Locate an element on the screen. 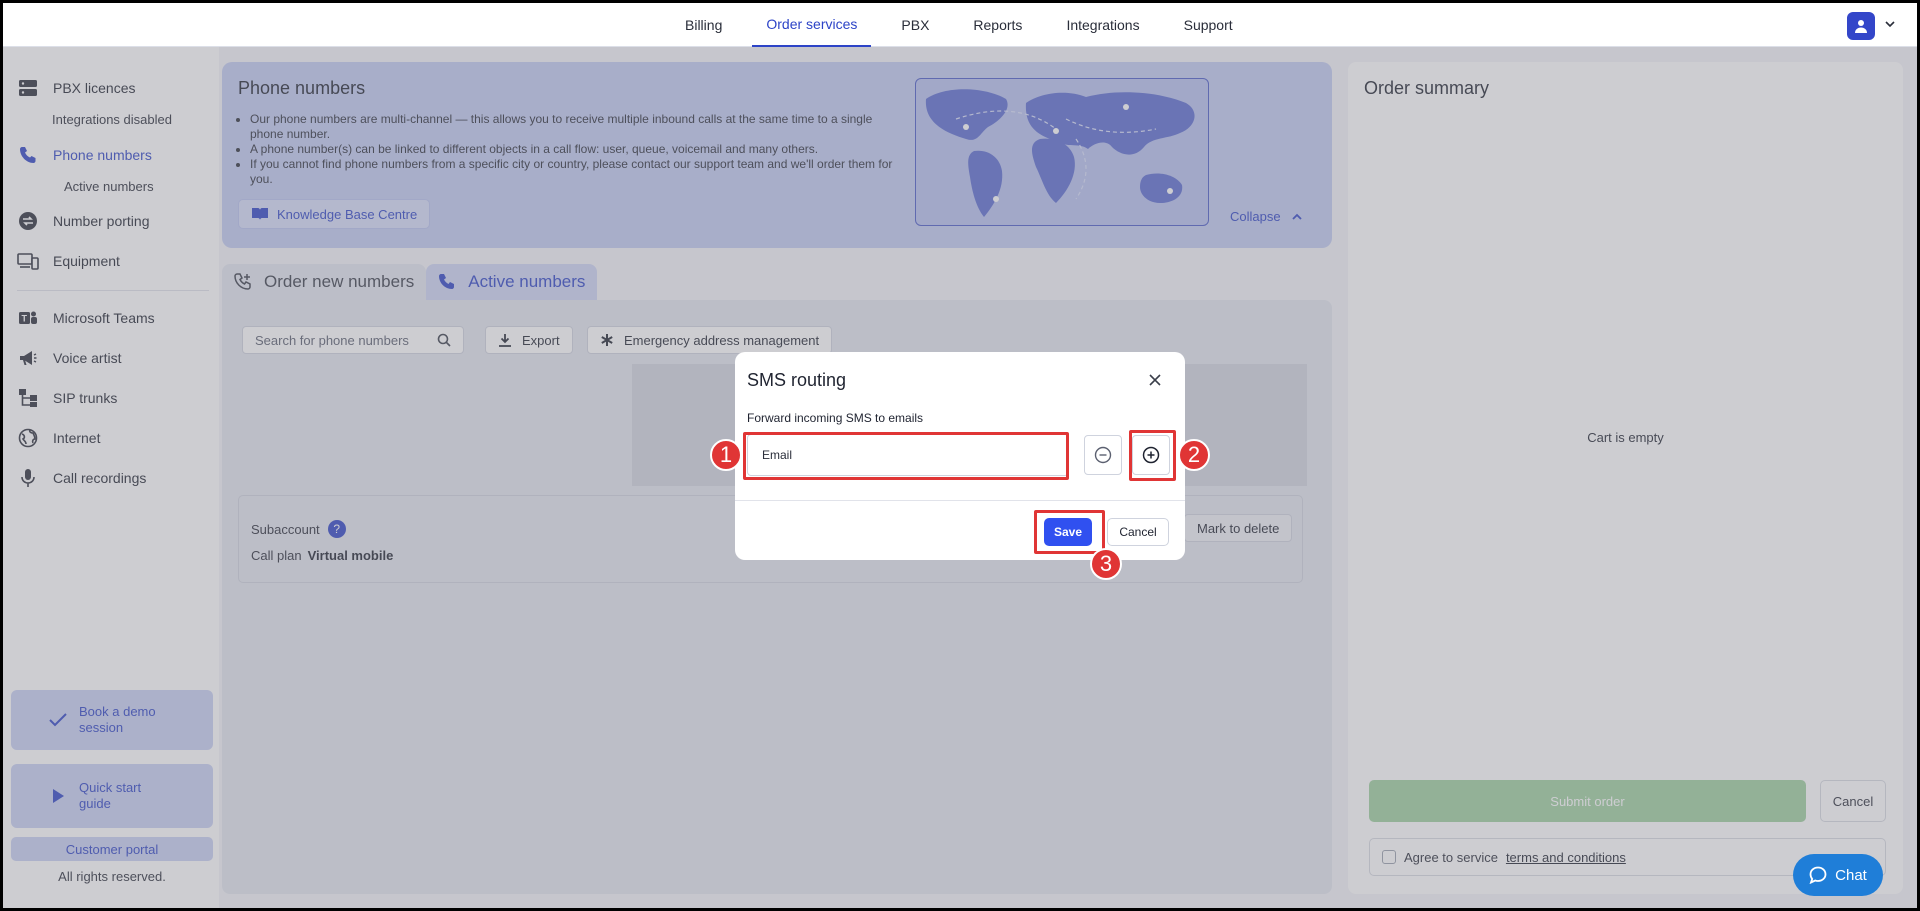  dialog-title: SMS routing is located at coordinates (797, 380).